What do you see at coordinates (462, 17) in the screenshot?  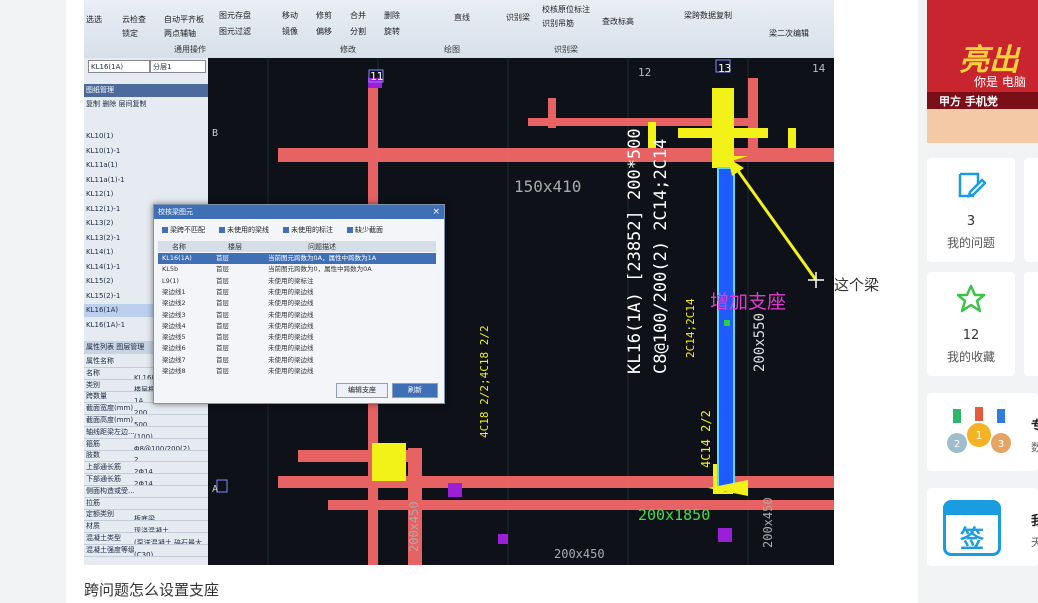 I see `ribbon-item: 直线` at bounding box center [462, 17].